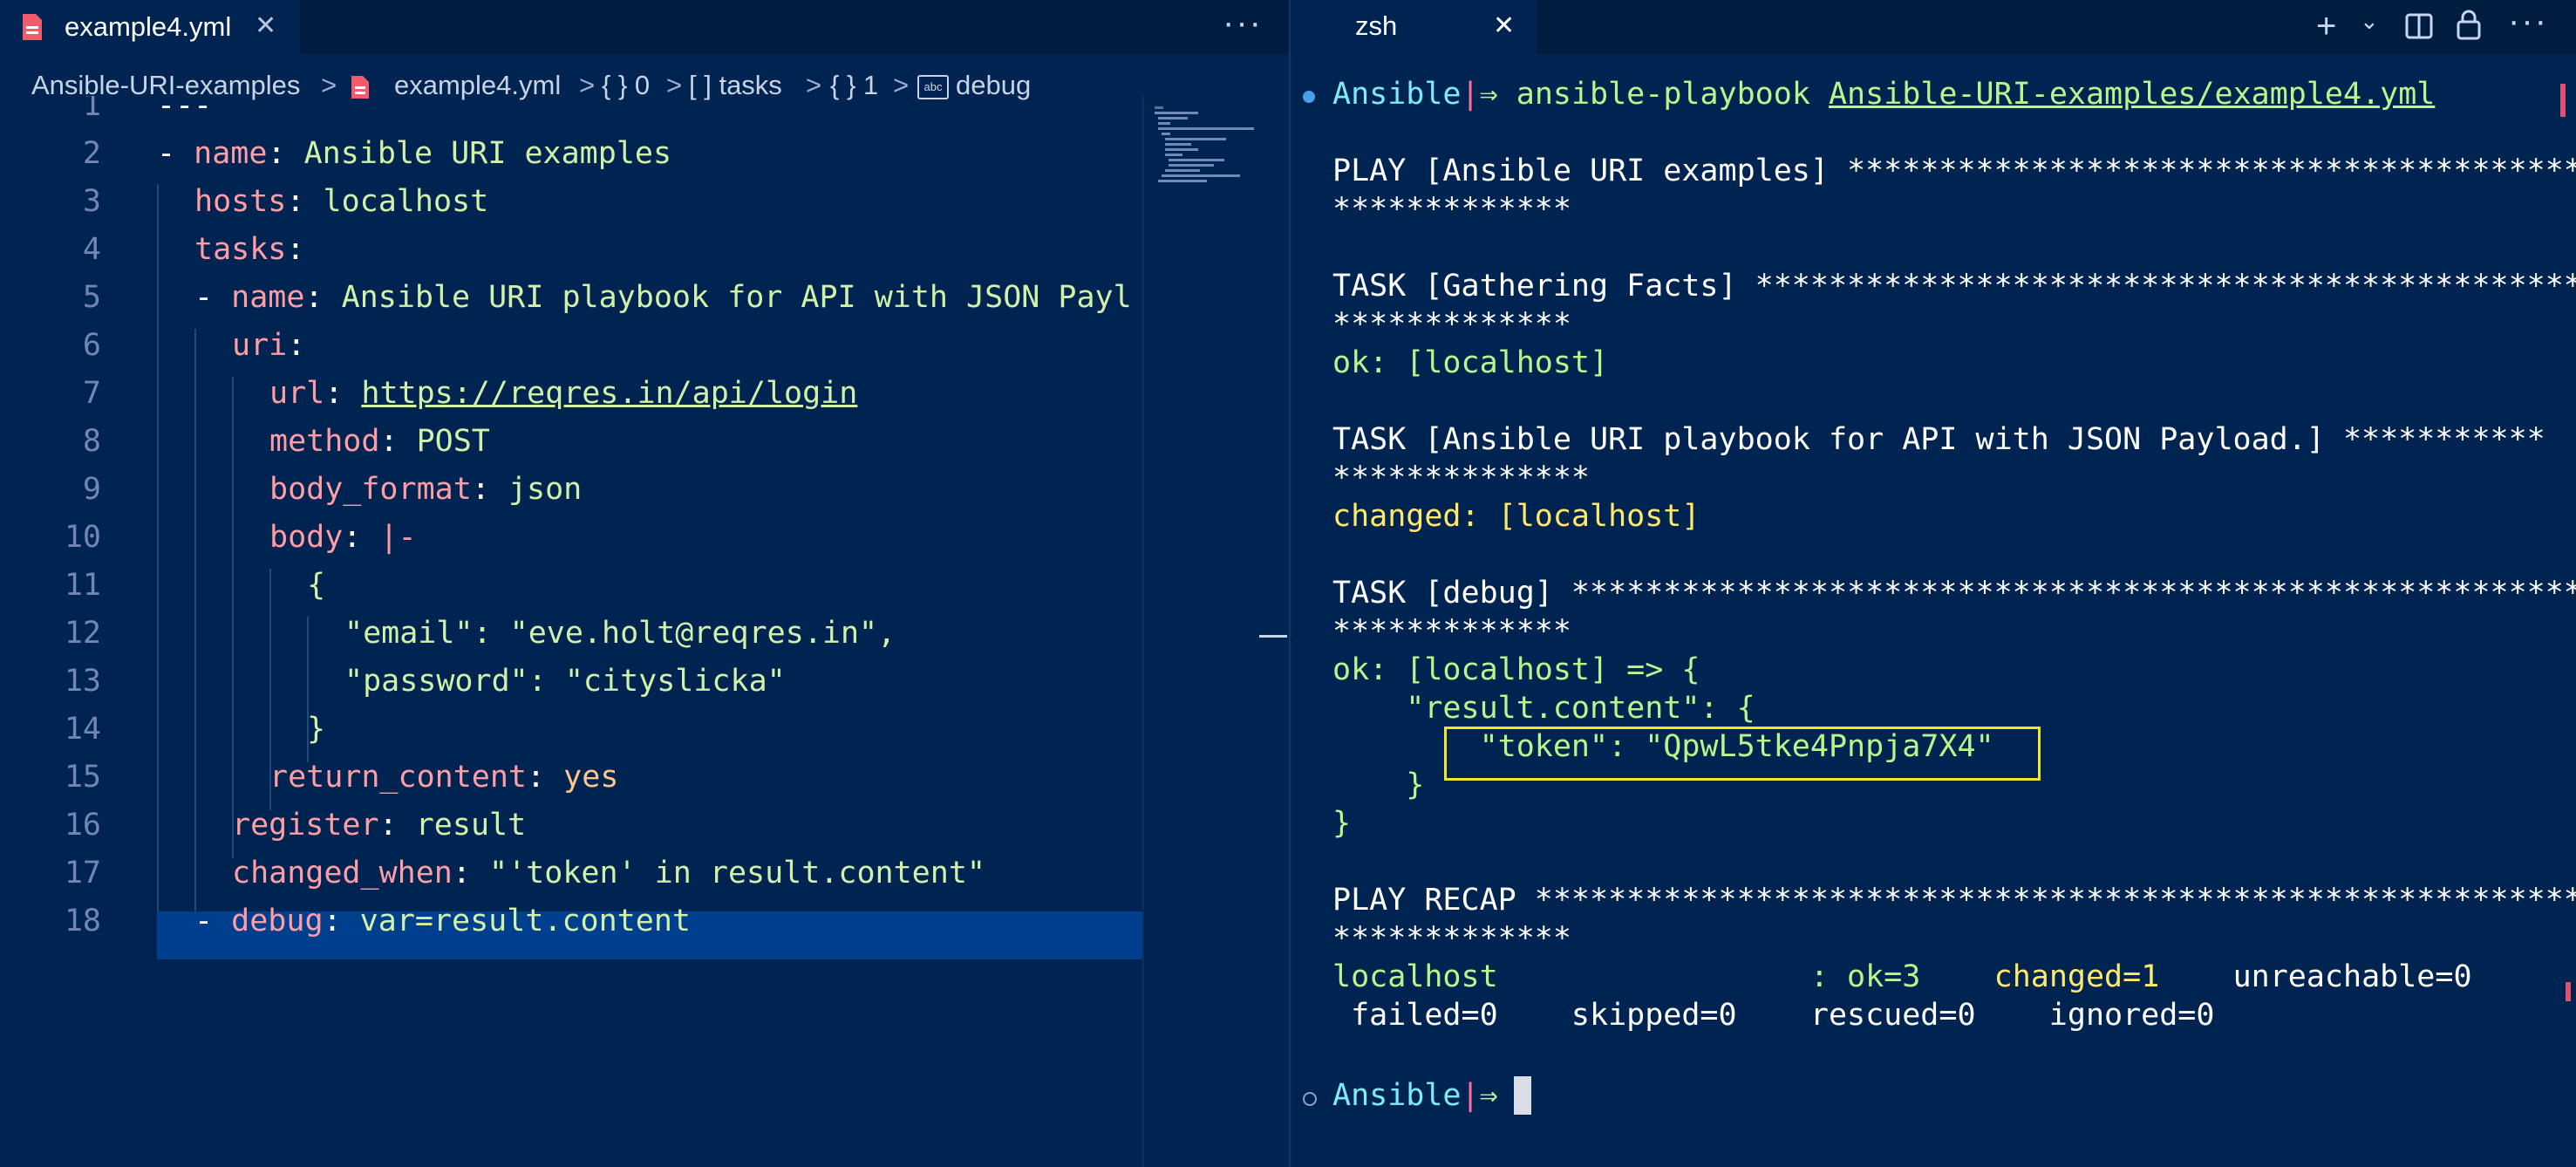 The height and width of the screenshot is (1167, 2576). Describe the element at coordinates (571, 586) in the screenshot. I see `code-line: 11 {` at that location.